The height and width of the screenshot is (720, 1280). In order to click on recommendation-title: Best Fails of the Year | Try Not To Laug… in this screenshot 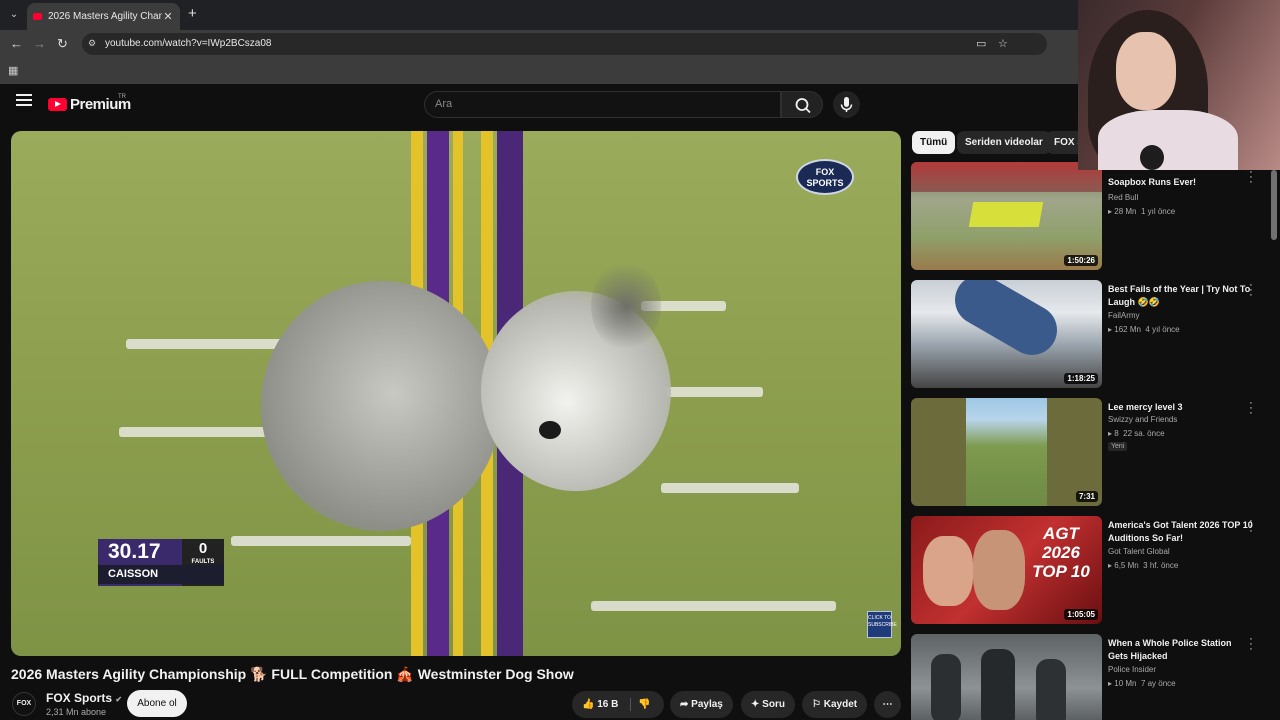, I will do `click(1181, 296)`.